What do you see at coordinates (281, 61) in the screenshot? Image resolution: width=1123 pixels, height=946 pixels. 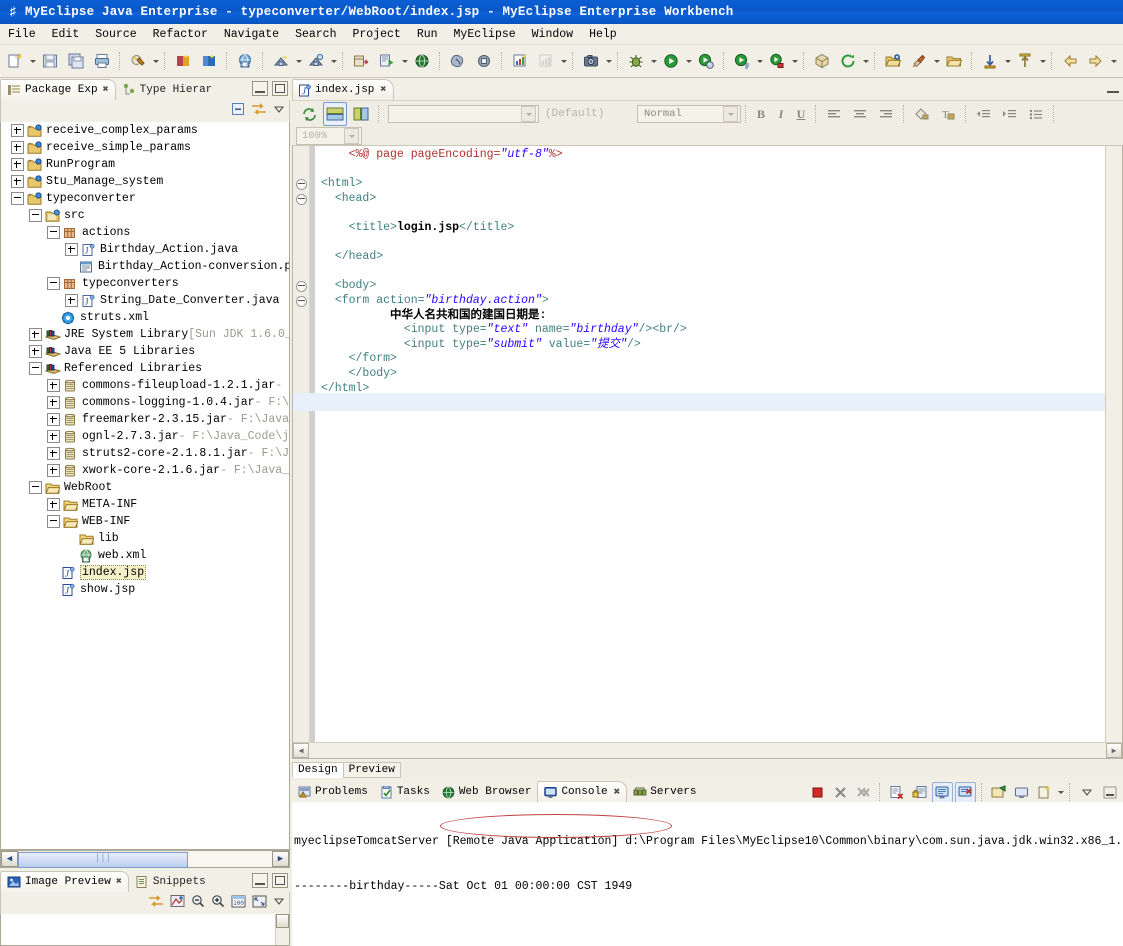 I see `new-server-icon` at bounding box center [281, 61].